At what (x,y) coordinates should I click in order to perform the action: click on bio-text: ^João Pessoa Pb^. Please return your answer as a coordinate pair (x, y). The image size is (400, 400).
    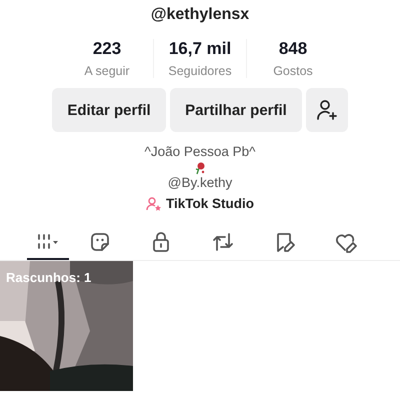
    Looking at the image, I should click on (200, 151).